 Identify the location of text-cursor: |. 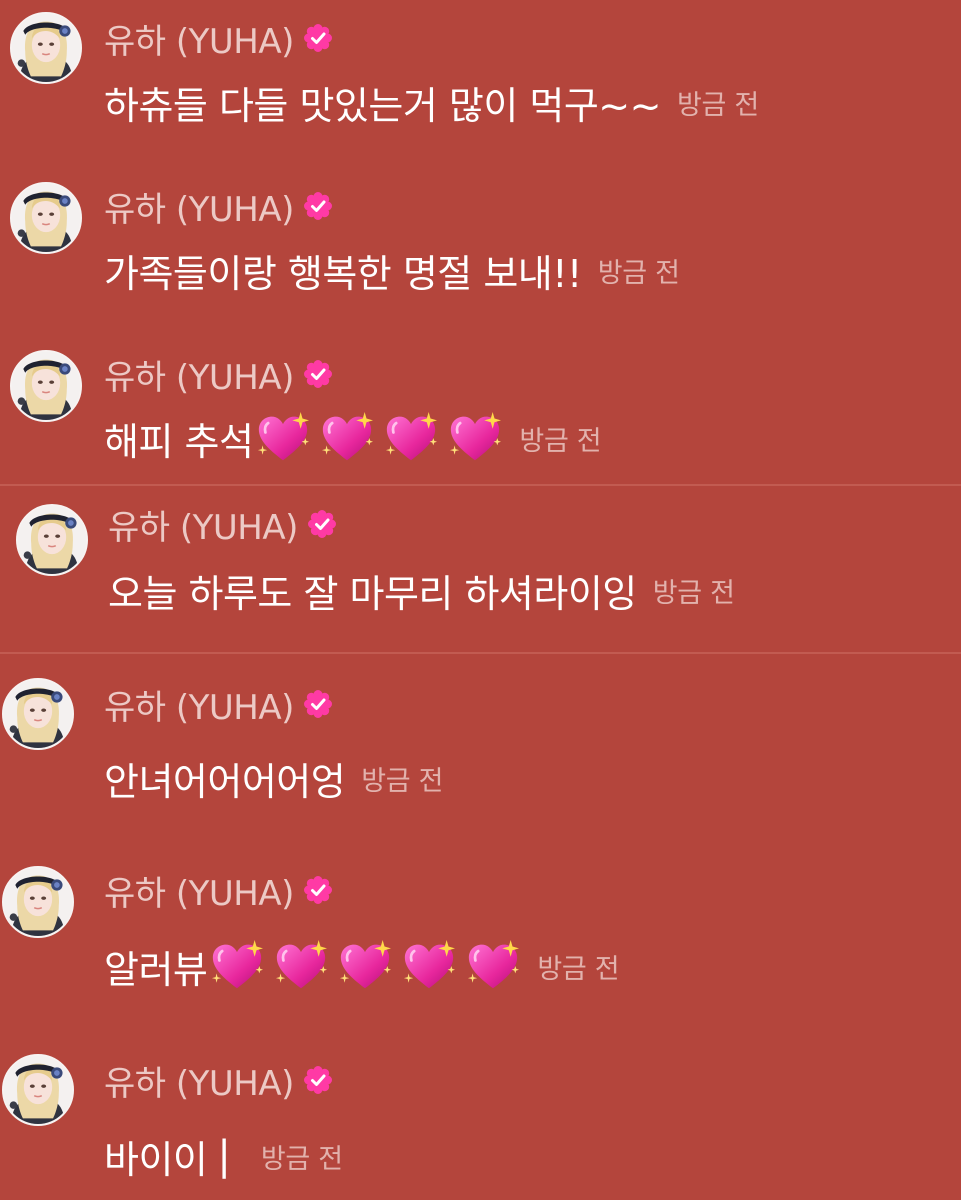
(224, 1156).